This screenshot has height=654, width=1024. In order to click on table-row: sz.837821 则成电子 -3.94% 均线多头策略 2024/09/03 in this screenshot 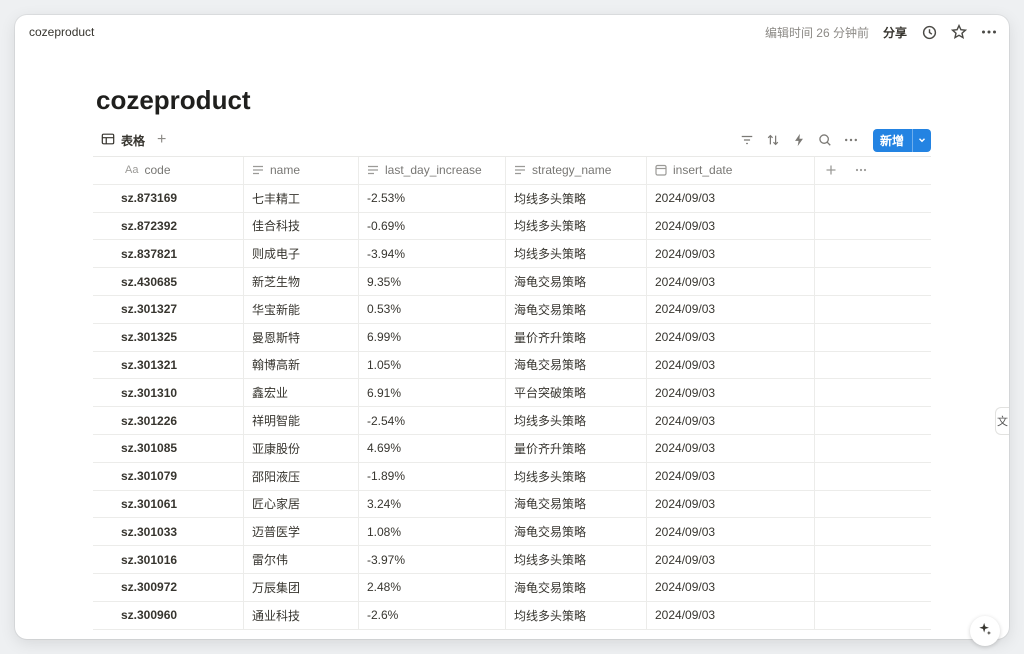, I will do `click(512, 254)`.